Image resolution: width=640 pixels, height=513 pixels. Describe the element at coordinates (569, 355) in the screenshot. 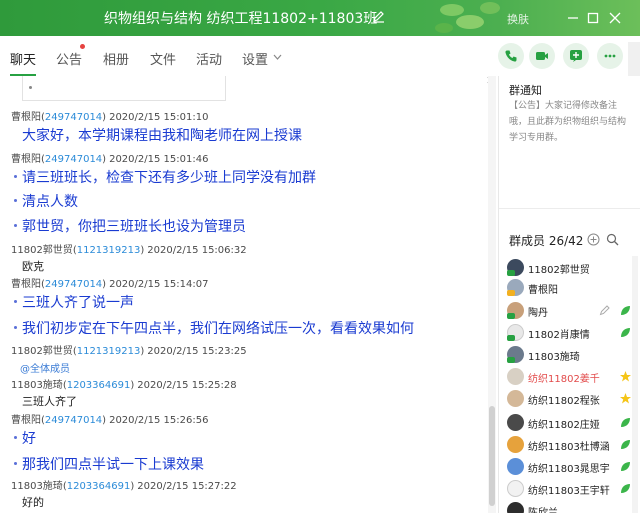

I see `member-item: 11803施琦` at that location.